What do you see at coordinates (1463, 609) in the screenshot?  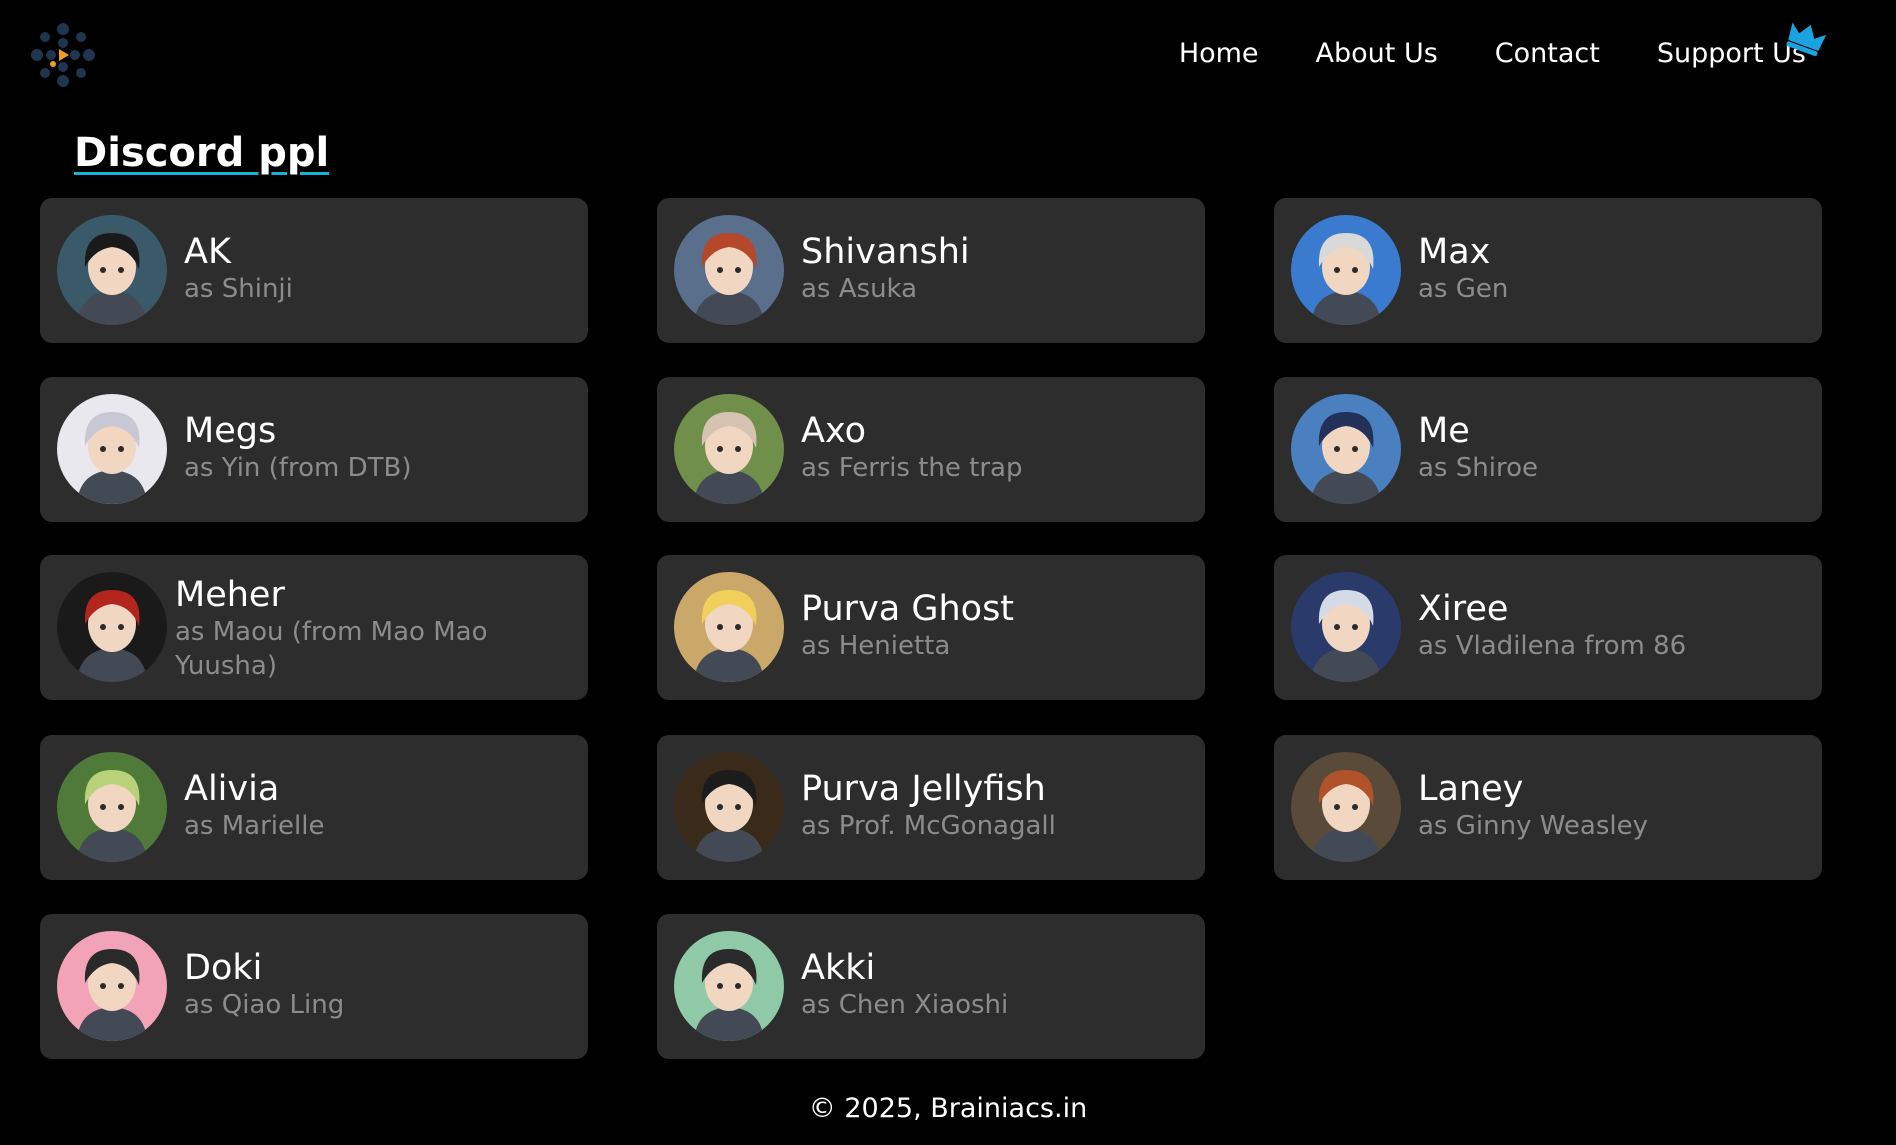 I see `member-name: Xiree` at bounding box center [1463, 609].